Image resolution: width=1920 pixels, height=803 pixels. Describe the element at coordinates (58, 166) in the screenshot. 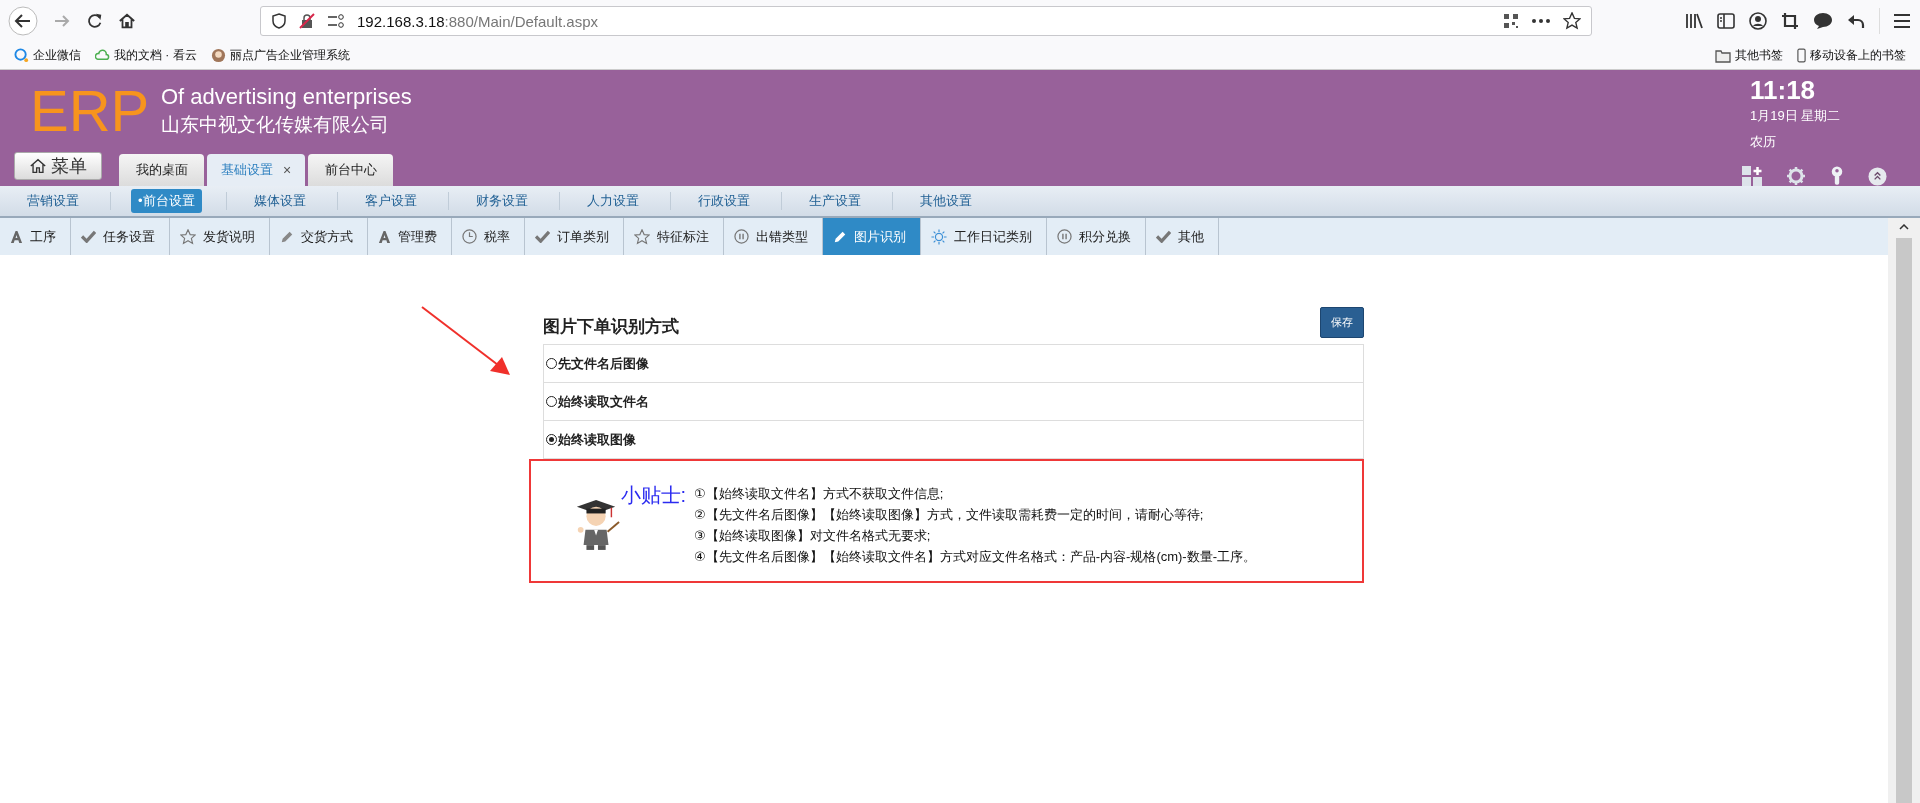

I see `menu-button: 菜单` at that location.